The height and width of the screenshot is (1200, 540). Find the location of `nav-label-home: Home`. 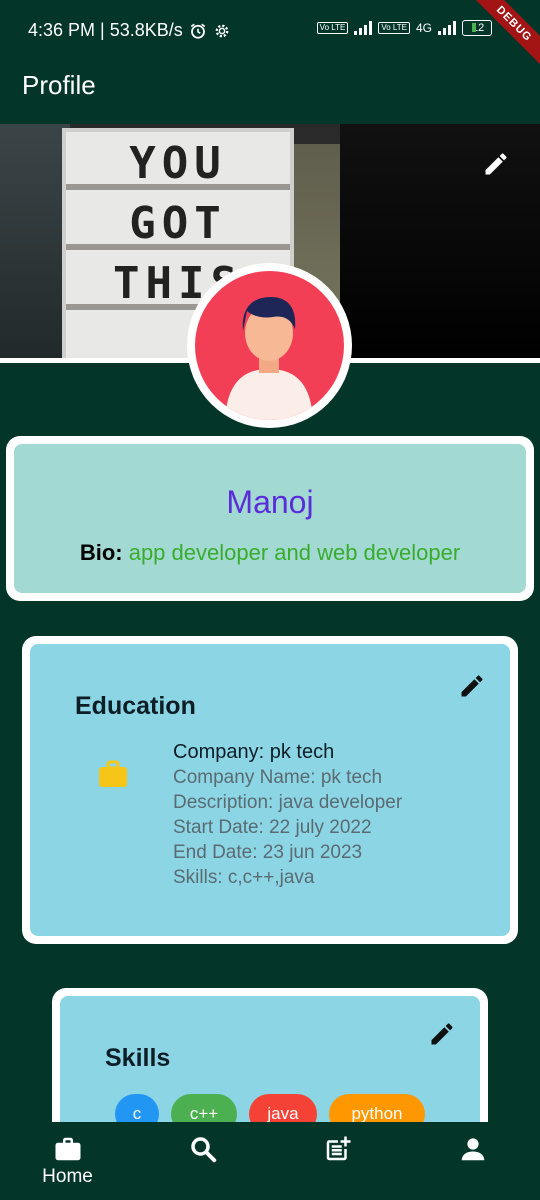

nav-label-home: Home is located at coordinates (67, 1176).